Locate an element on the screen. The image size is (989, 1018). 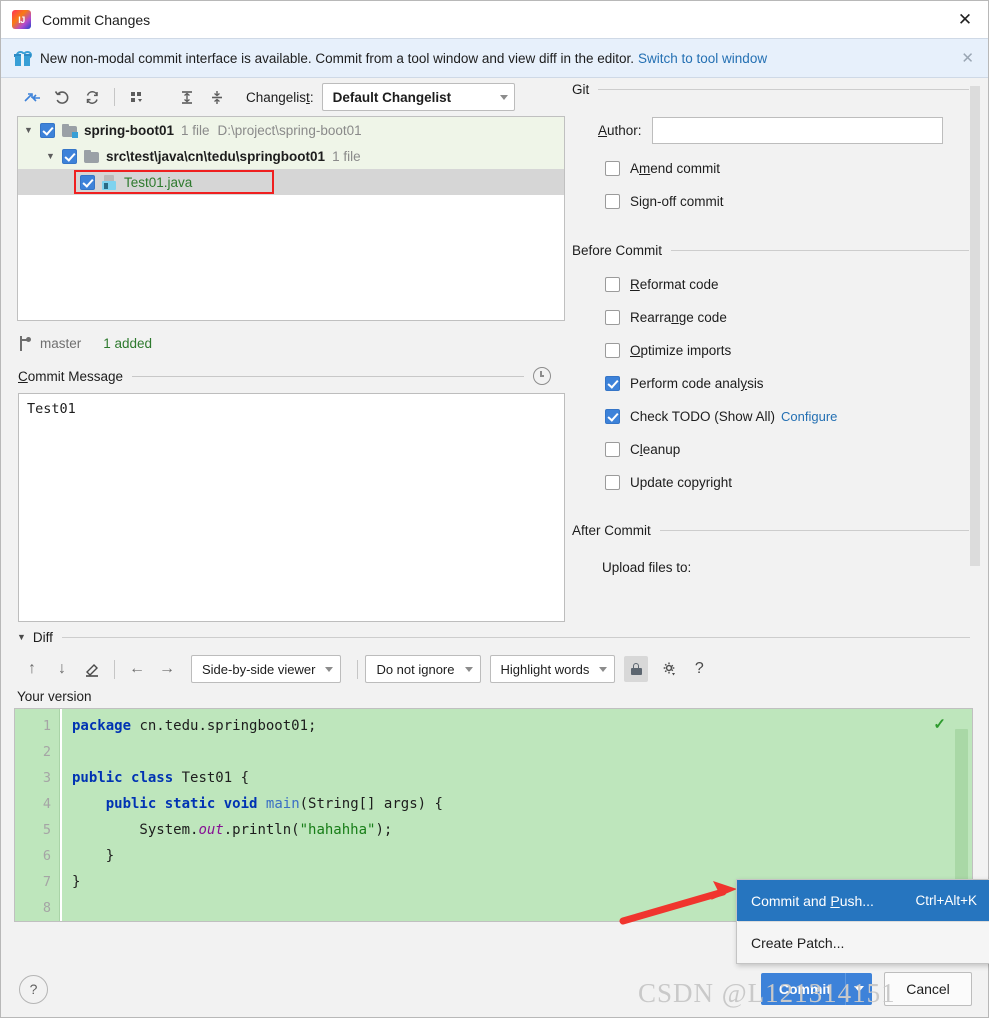
diff-scrollbar is located at coordinates (961, 814).